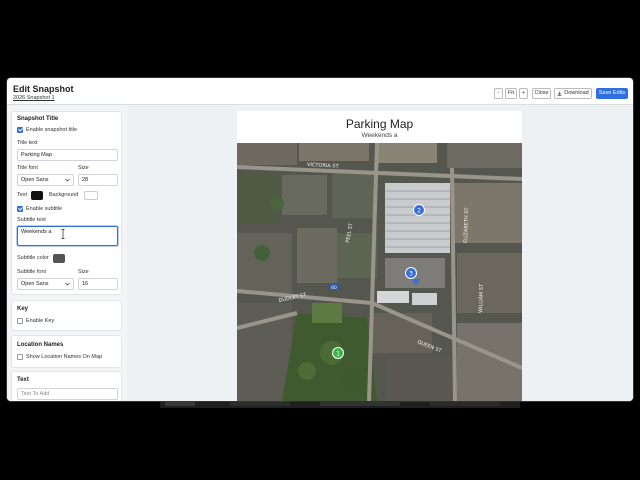 This screenshot has width=640, height=480. Describe the element at coordinates (52, 130) in the screenshot. I see `enable-title-label: Enable snapshot title` at that location.